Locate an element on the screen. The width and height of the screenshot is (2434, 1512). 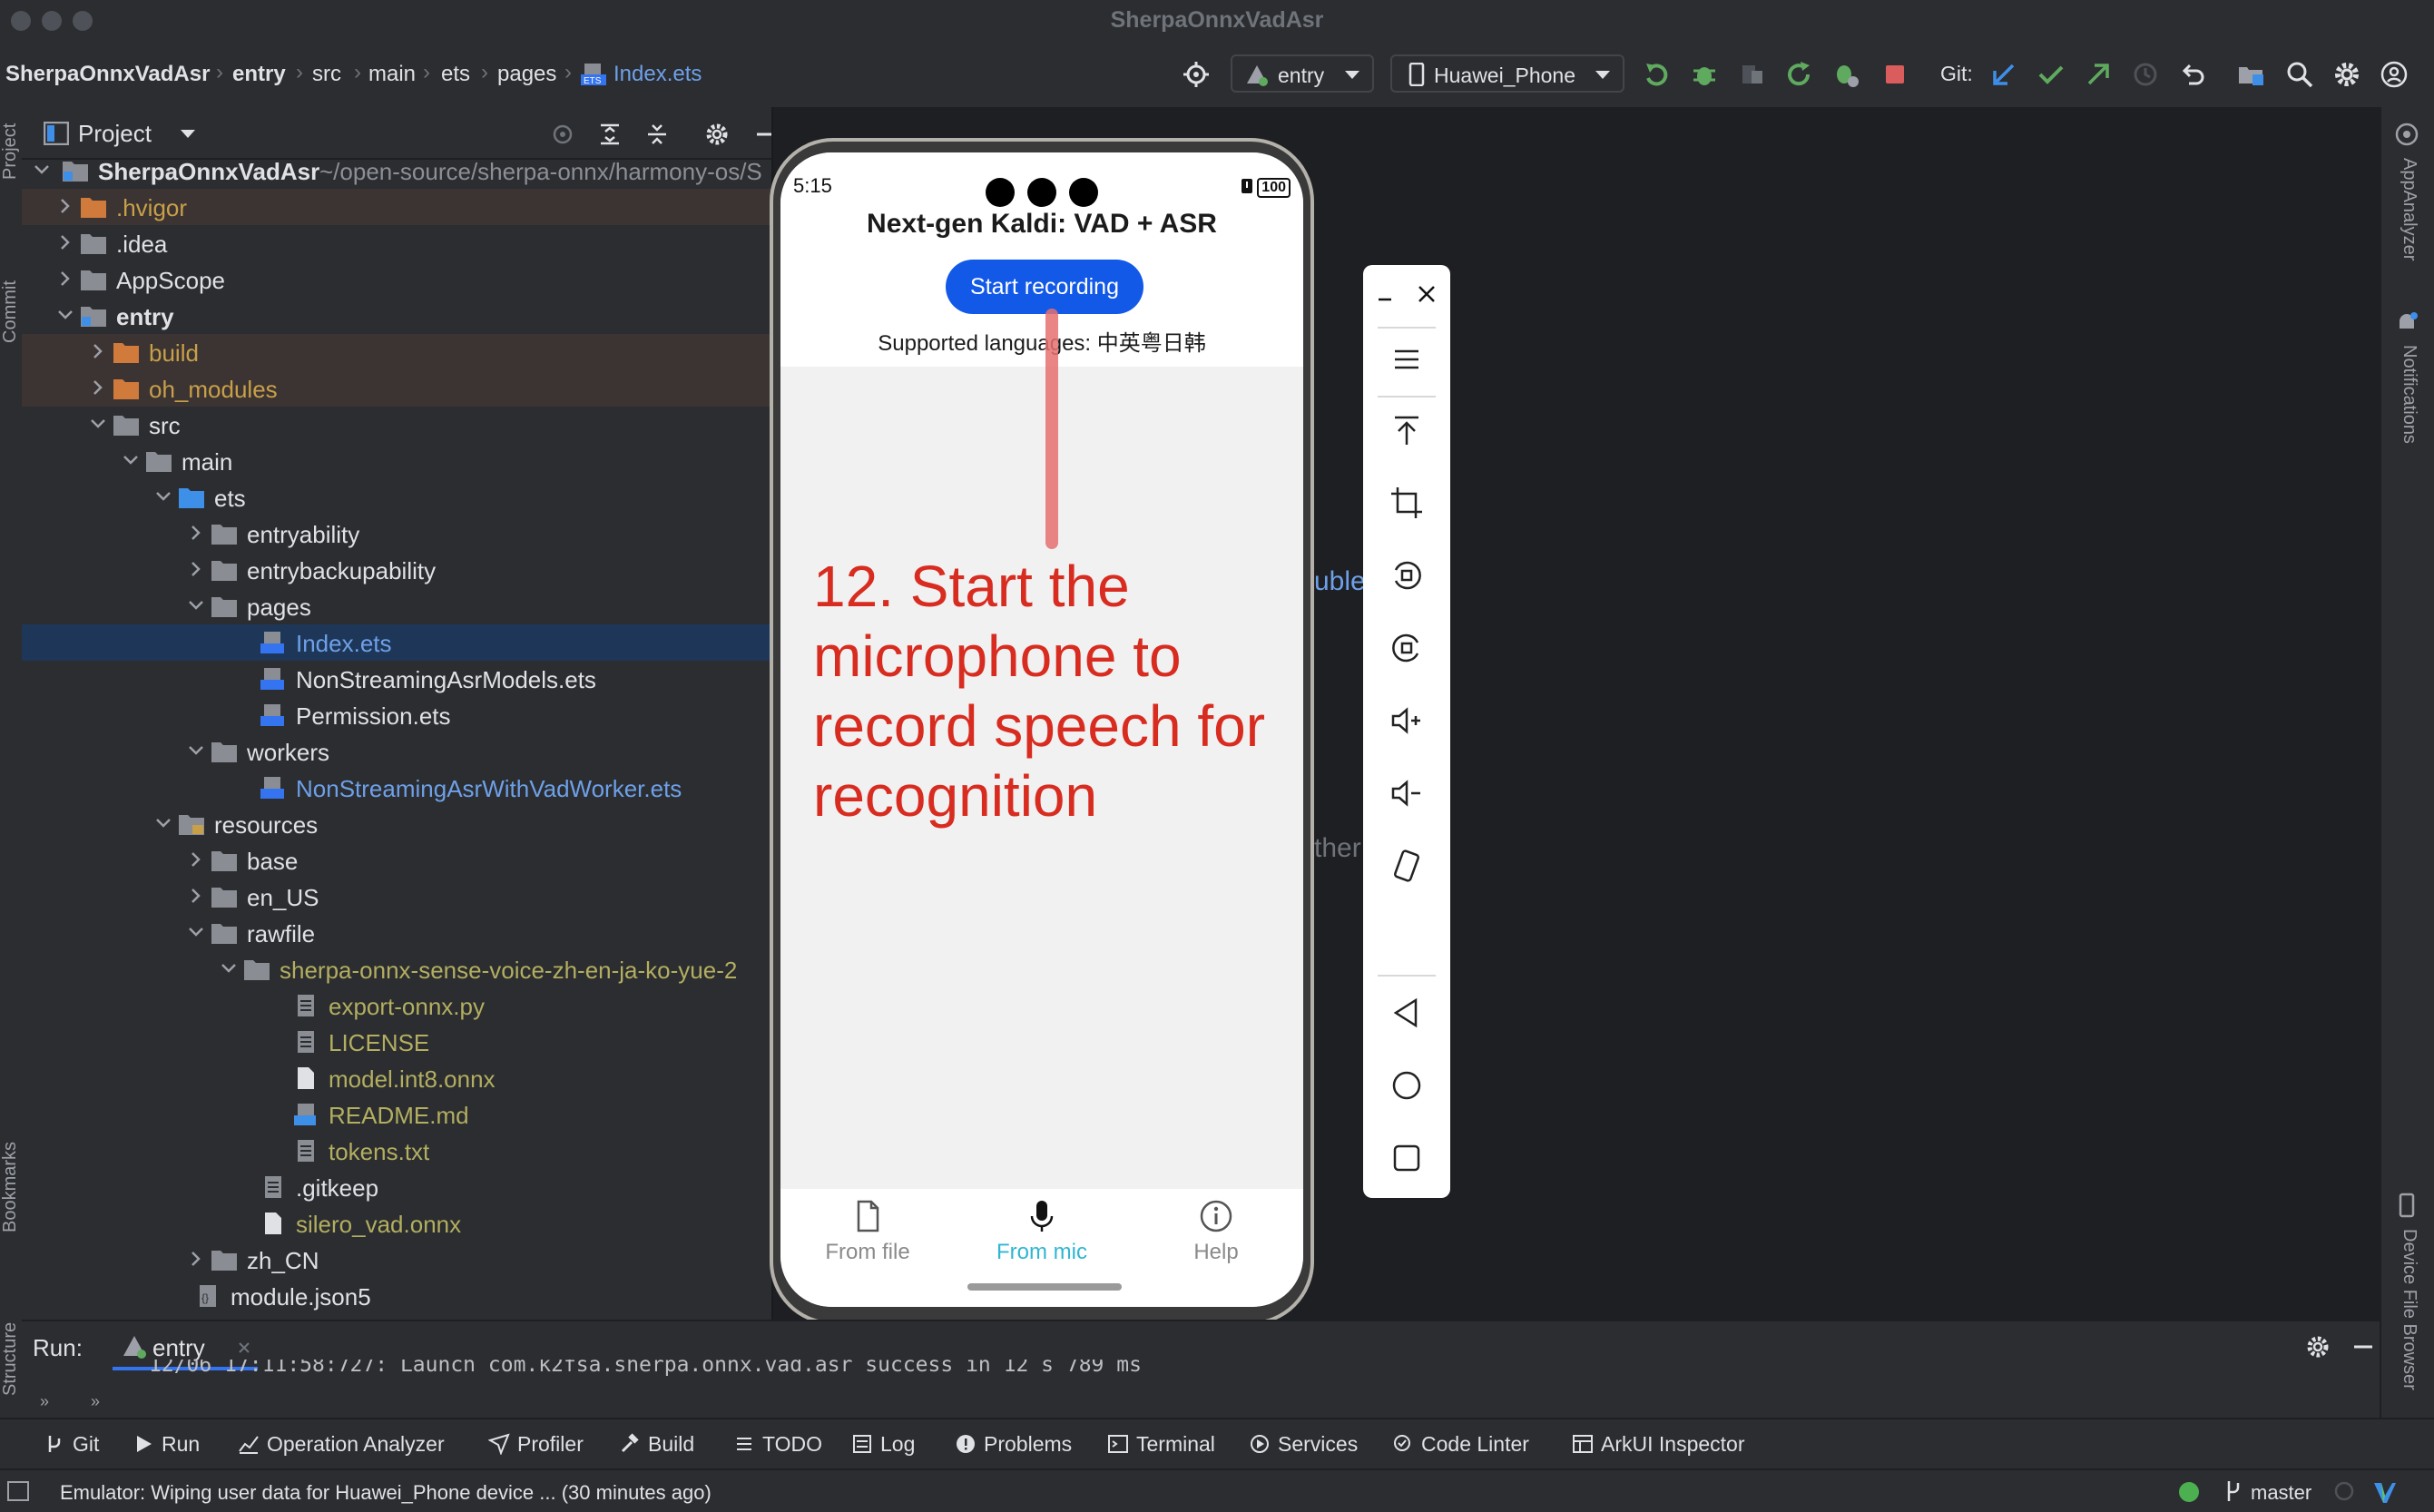
tree-item-vad-worker: NonStreamingAsrWithVadWorker.ets is located at coordinates (396, 788).